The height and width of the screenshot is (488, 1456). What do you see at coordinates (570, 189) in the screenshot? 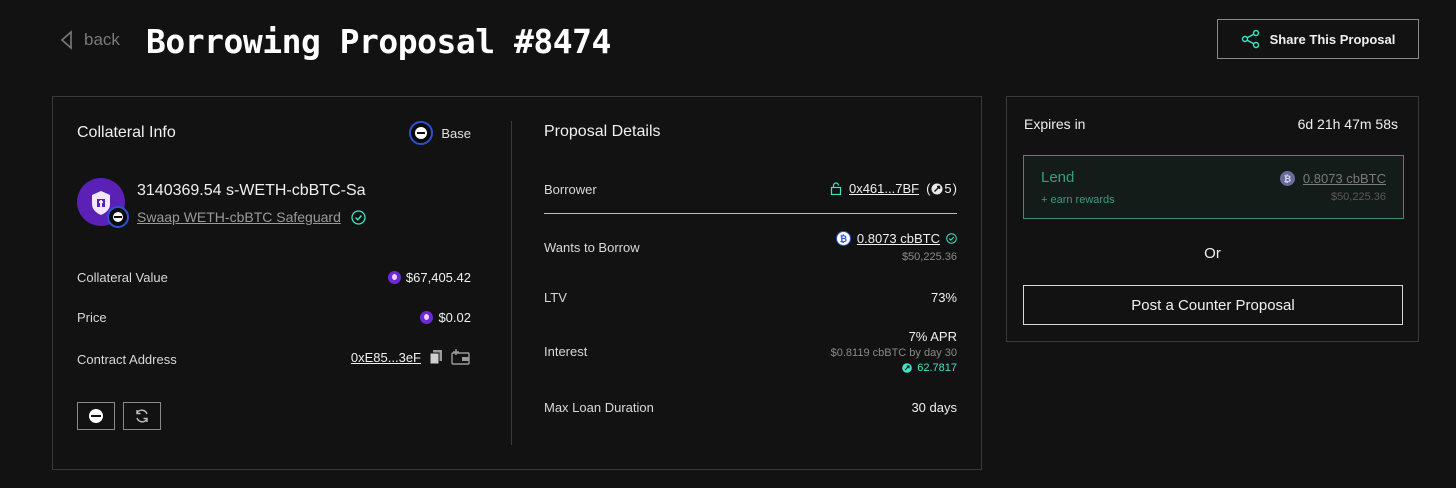
I see `borrower-label: Borrower` at bounding box center [570, 189].